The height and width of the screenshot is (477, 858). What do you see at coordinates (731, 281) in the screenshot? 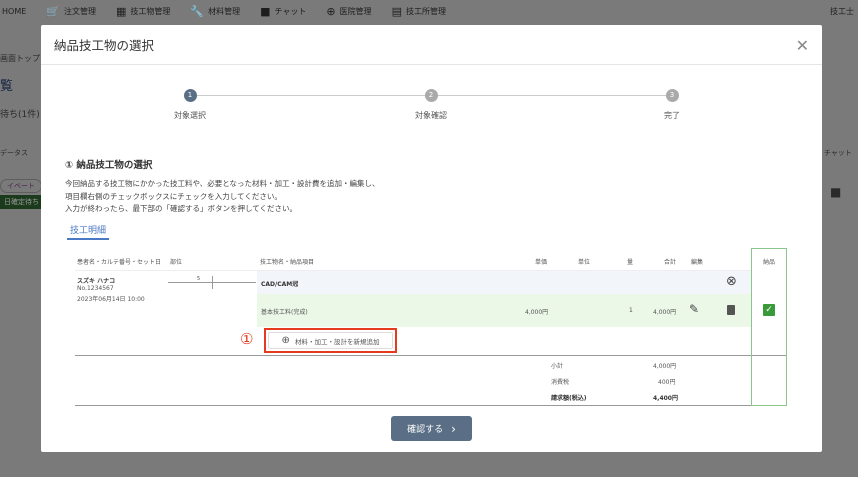
I see `remove-circle-icon: ⊗` at bounding box center [731, 281].